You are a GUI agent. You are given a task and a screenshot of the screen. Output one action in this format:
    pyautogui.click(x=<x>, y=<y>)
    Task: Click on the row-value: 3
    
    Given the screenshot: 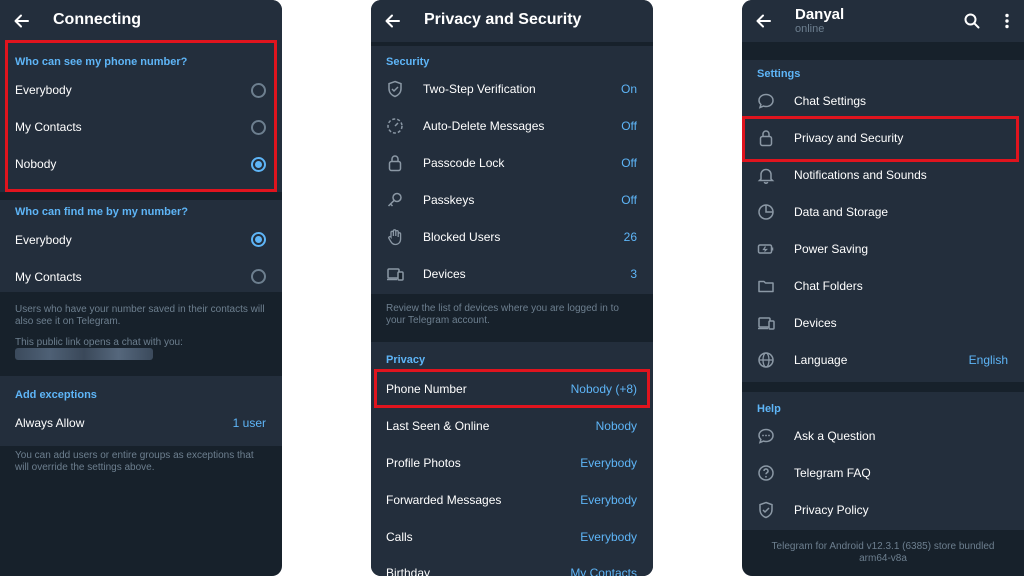 What is the action you would take?
    pyautogui.click(x=633, y=274)
    